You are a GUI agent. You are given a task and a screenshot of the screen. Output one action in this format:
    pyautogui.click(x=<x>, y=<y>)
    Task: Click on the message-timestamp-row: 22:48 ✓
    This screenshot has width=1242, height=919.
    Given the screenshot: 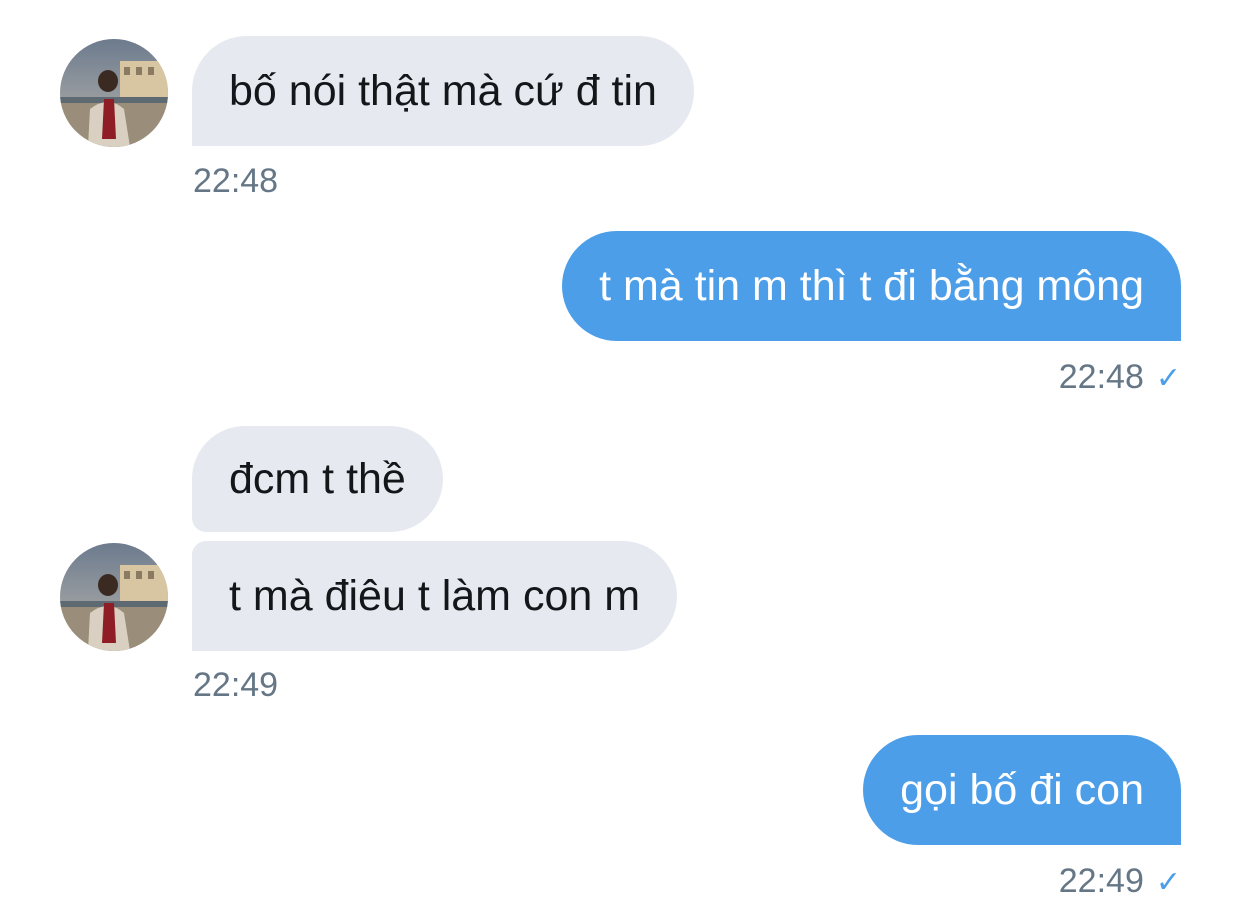 What is the action you would take?
    pyautogui.click(x=1120, y=378)
    